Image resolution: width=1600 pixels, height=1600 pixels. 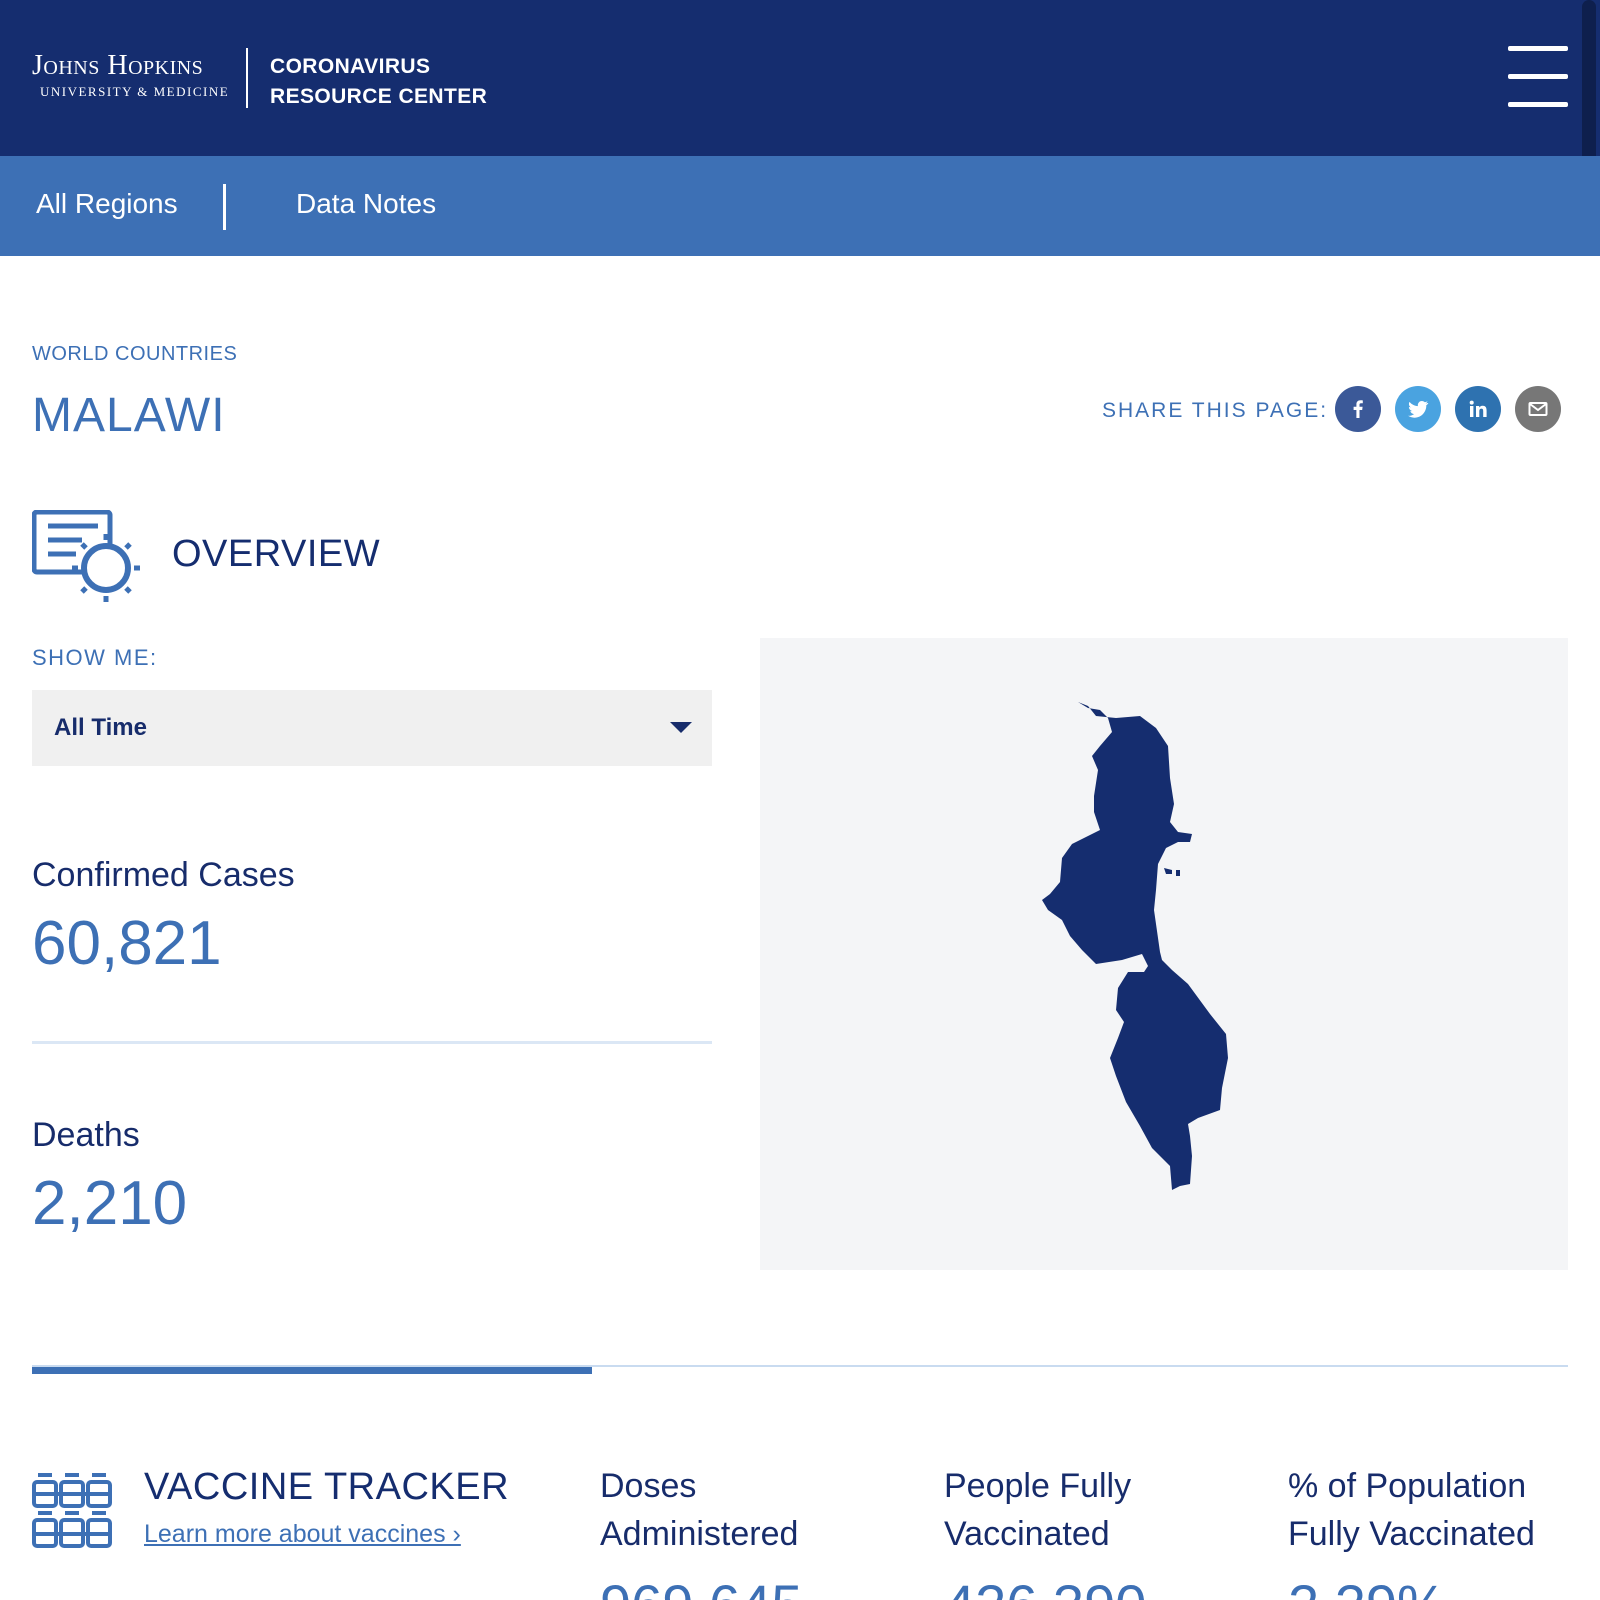 What do you see at coordinates (302, 1534) in the screenshot?
I see `learn-vaccines-link: Learn more about vaccines ›` at bounding box center [302, 1534].